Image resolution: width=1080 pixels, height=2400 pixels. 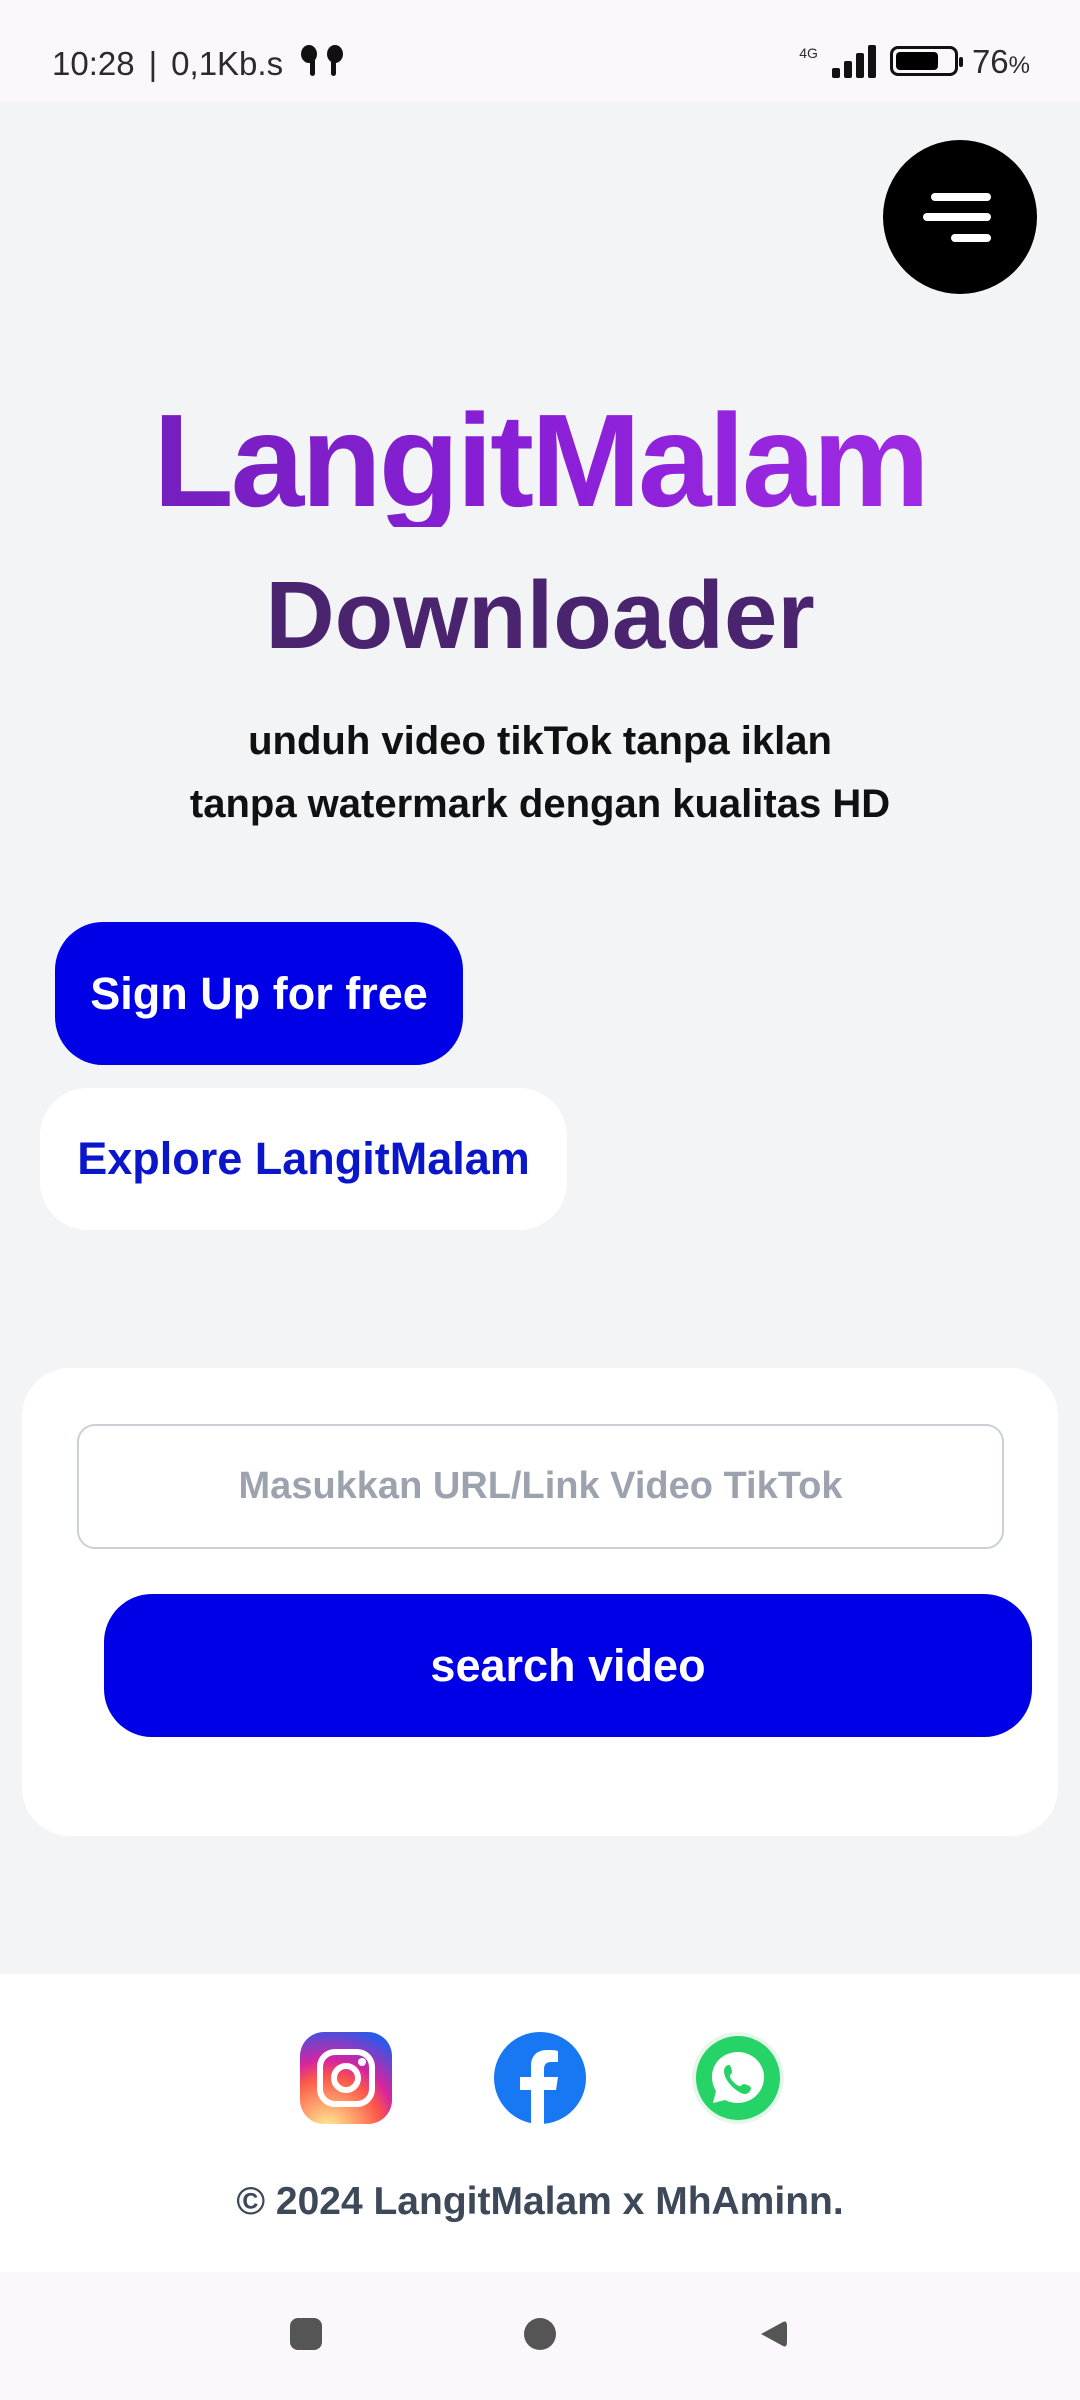 I want to click on battery-icon, so click(x=926, y=61).